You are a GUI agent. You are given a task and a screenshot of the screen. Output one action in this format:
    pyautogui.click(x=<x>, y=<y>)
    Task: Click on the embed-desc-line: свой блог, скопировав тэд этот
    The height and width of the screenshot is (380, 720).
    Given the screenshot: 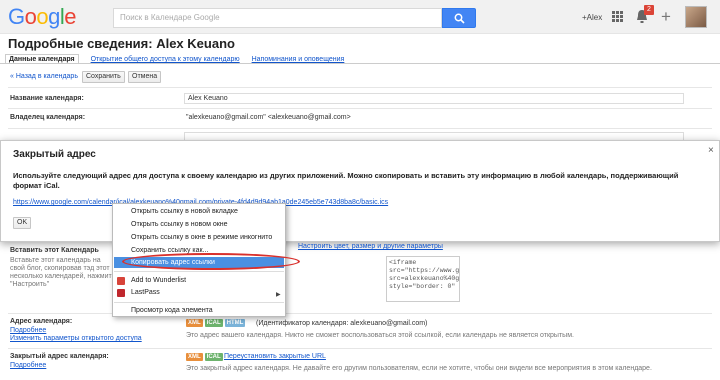 What is the action you would take?
    pyautogui.click(x=60, y=268)
    